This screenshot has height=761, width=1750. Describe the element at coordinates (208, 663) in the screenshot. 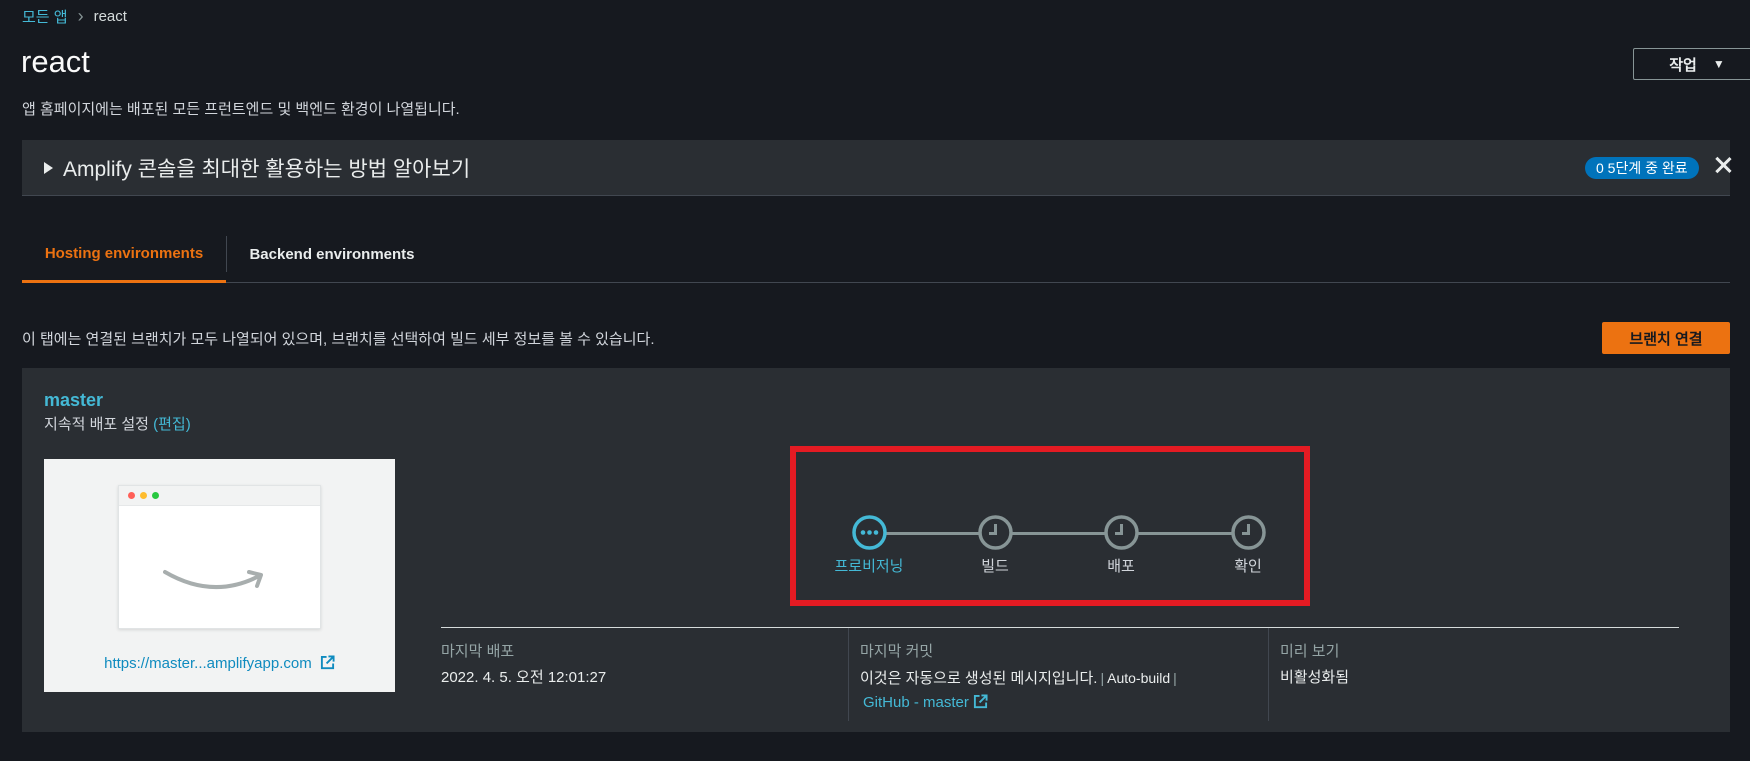

I see `preview-url-text: https://master...amplifyapp.com` at that location.